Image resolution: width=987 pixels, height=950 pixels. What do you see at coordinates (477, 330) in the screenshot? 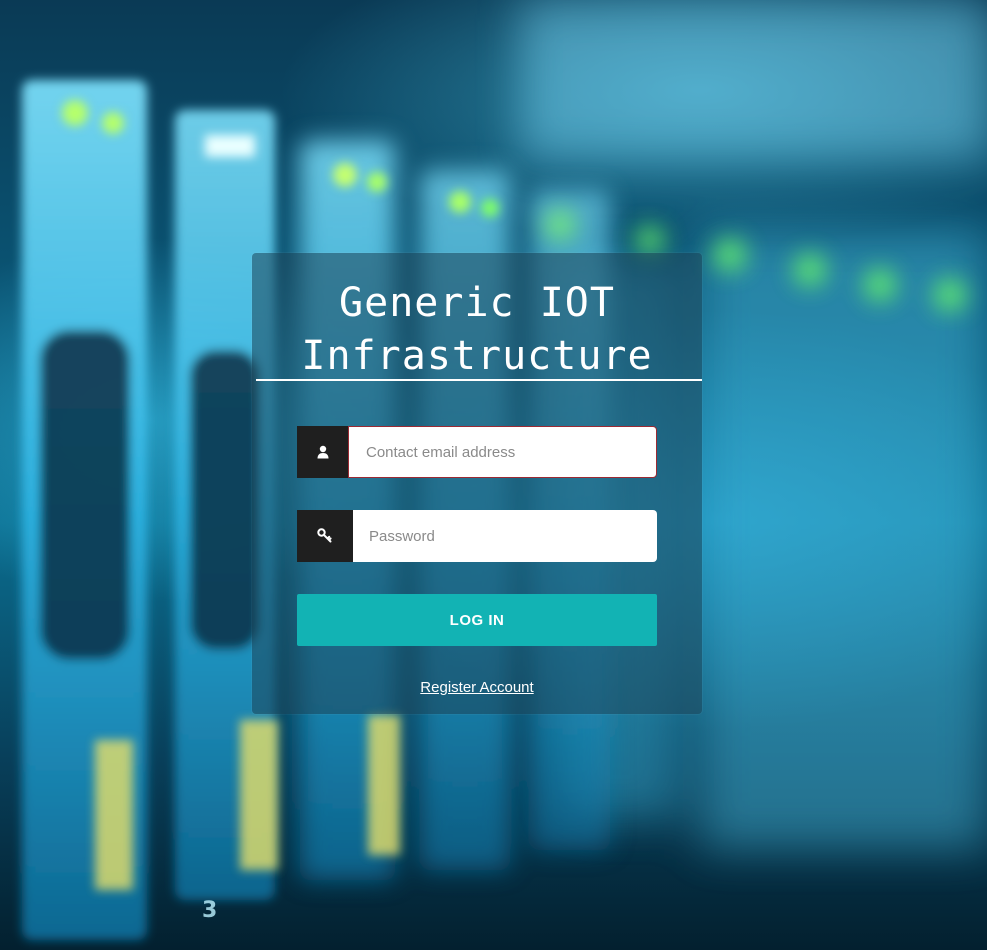
I see `page-title: Generic IOT Infrastructure` at bounding box center [477, 330].